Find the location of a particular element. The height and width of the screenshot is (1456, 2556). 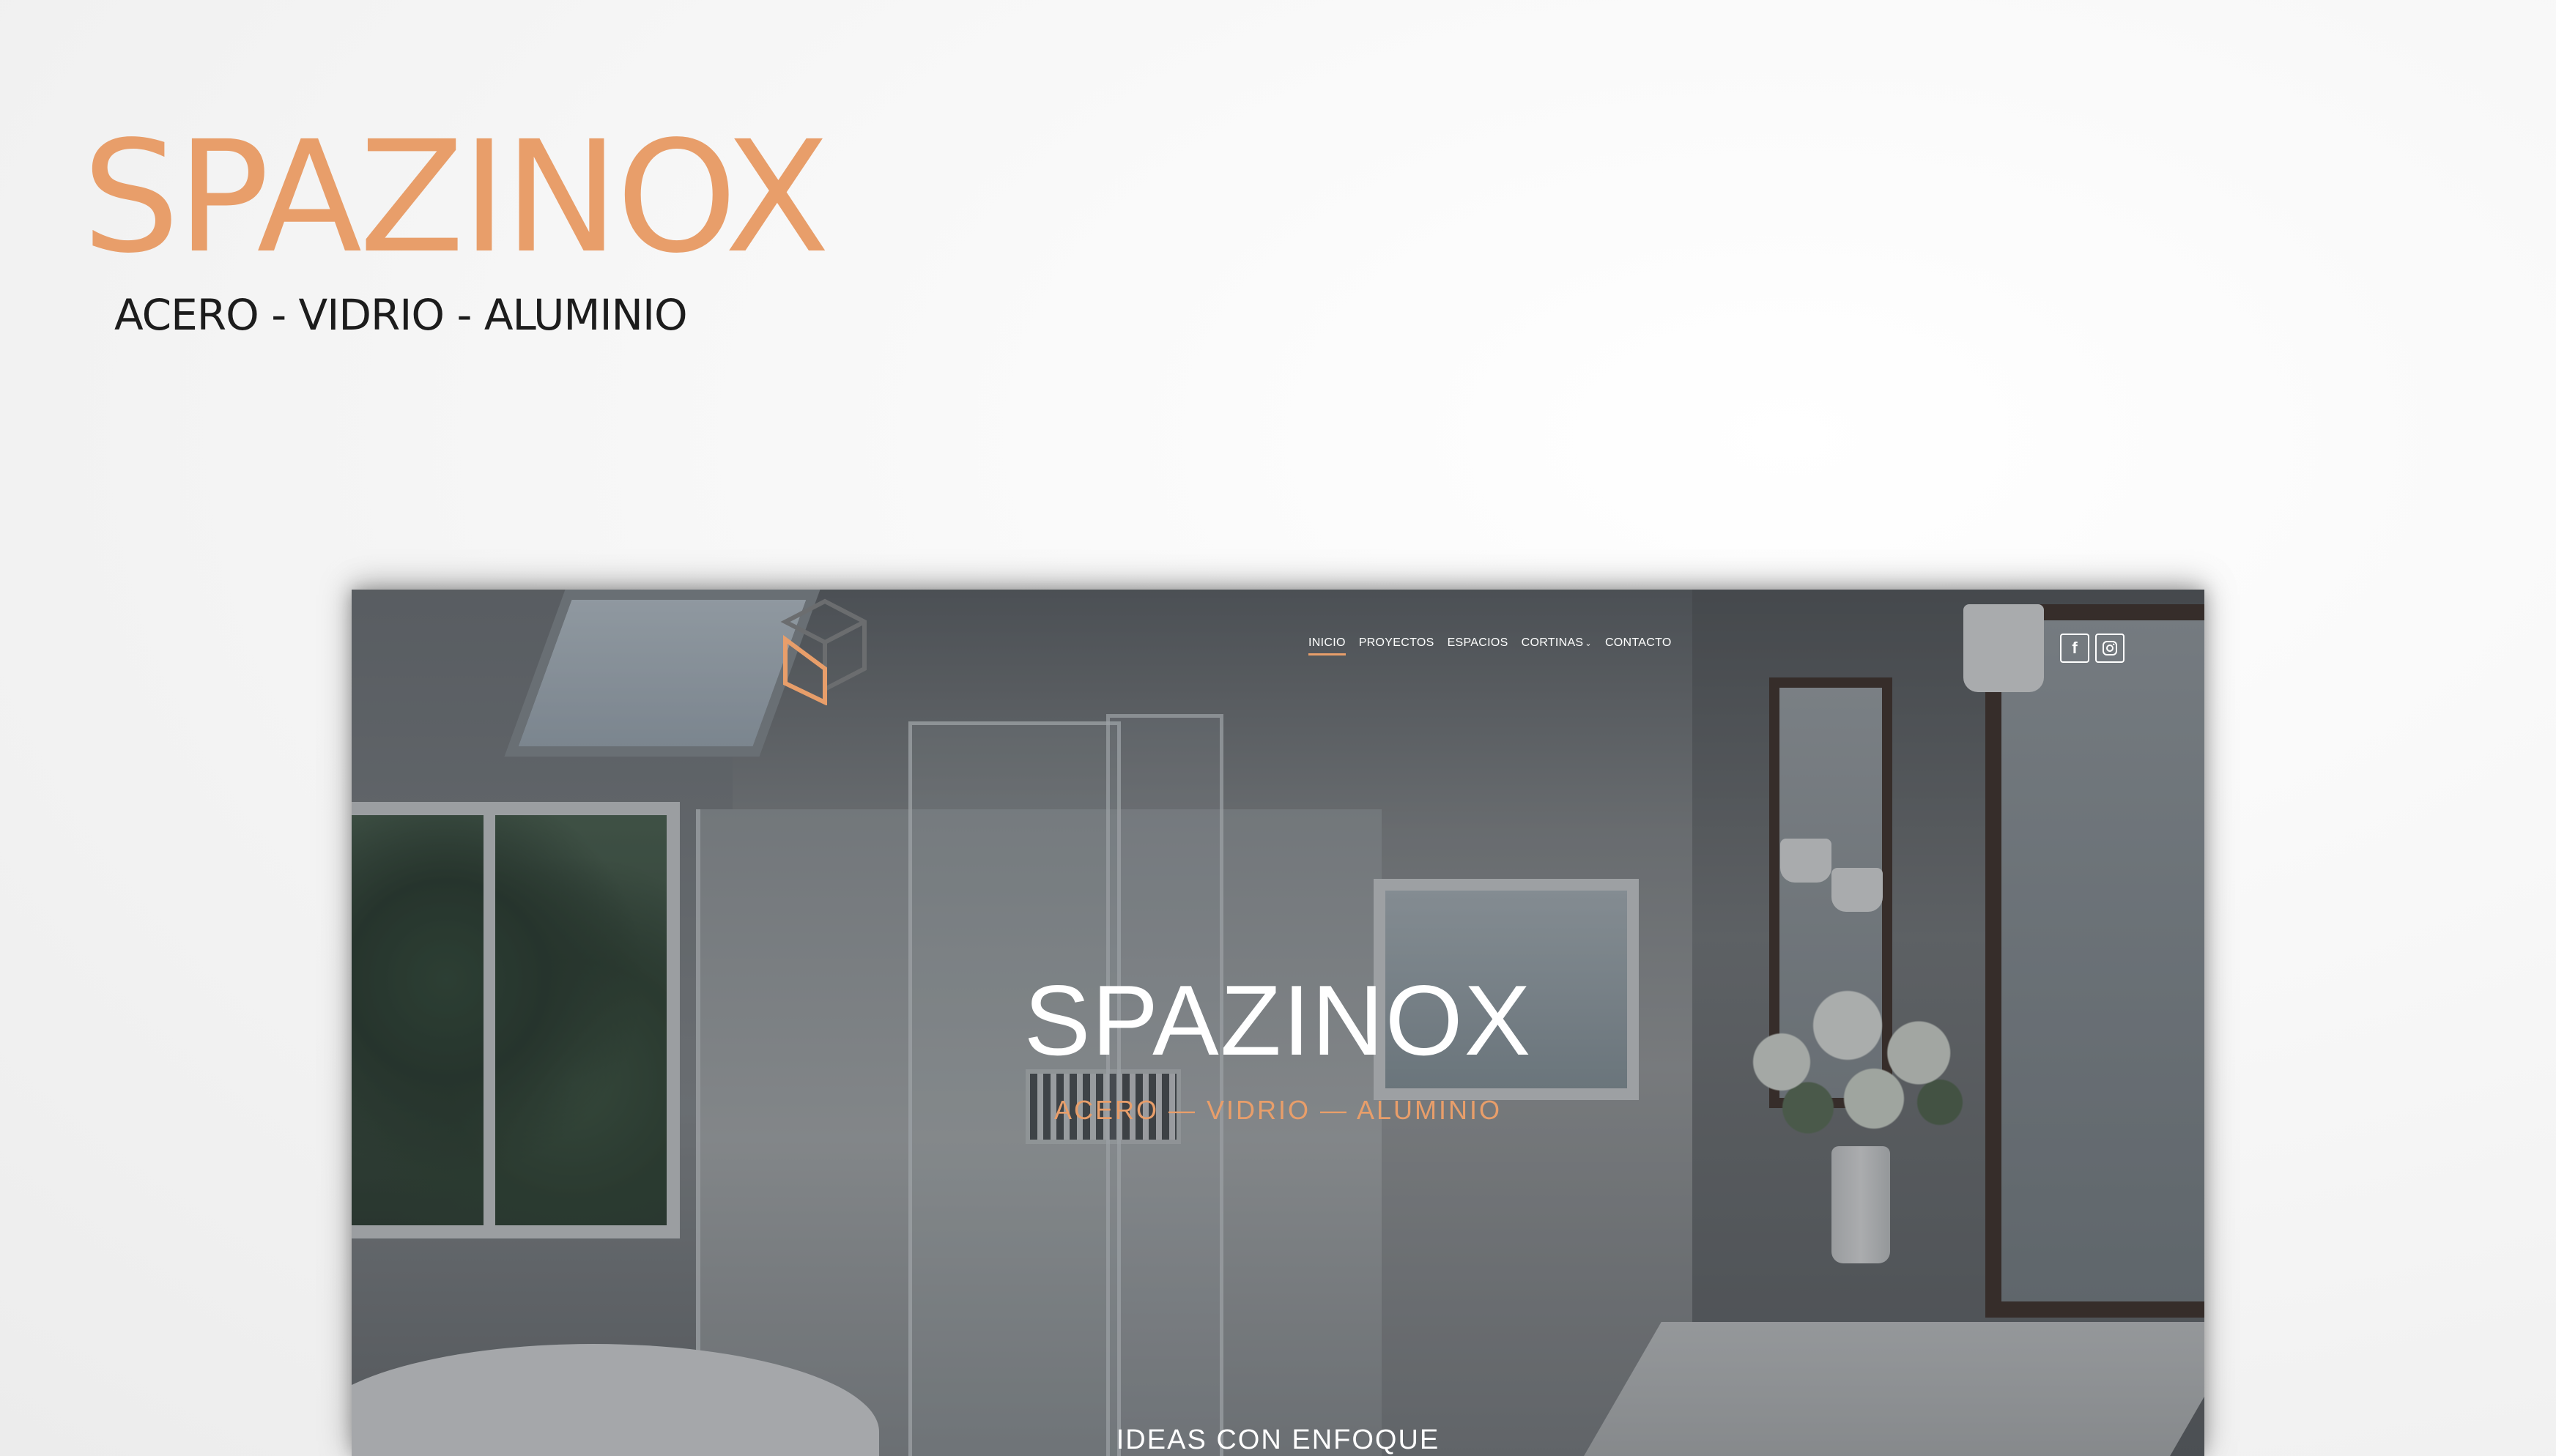

facebook-button: f is located at coordinates (2074, 648).